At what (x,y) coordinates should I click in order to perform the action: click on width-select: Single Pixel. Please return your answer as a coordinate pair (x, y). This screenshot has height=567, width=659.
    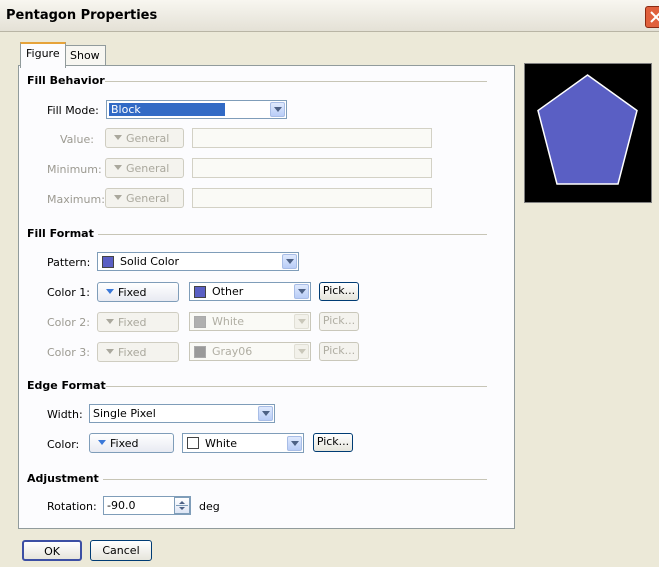
    Looking at the image, I should click on (182, 413).